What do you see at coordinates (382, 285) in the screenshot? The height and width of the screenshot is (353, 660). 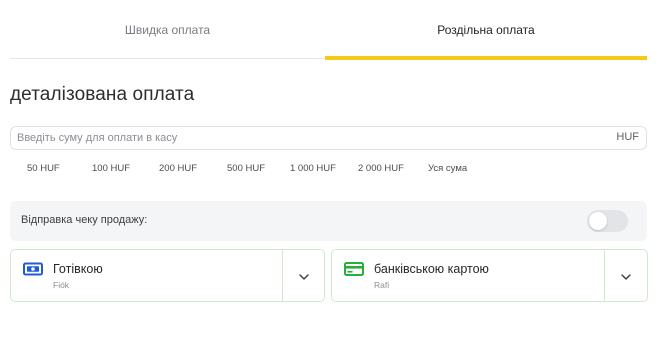 I see `payment-method-subtitle: Rafi` at bounding box center [382, 285].